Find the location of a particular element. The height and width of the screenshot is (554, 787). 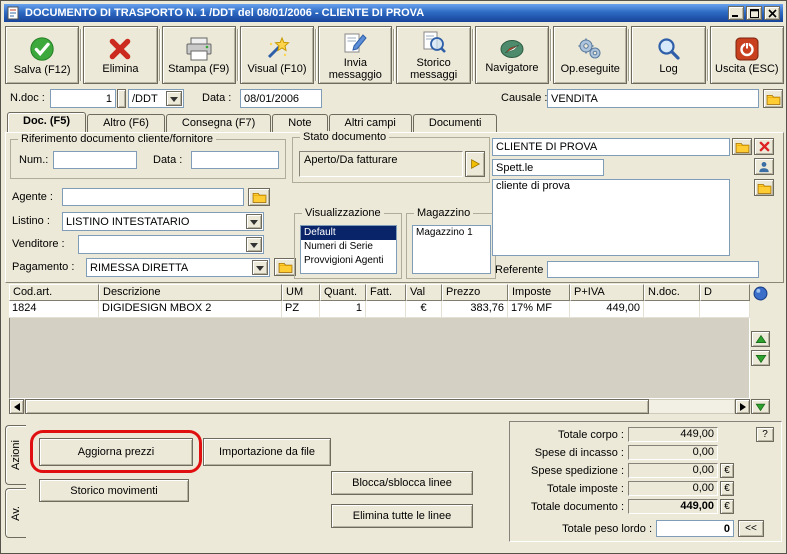

tab-av: Av. is located at coordinates (15, 513).